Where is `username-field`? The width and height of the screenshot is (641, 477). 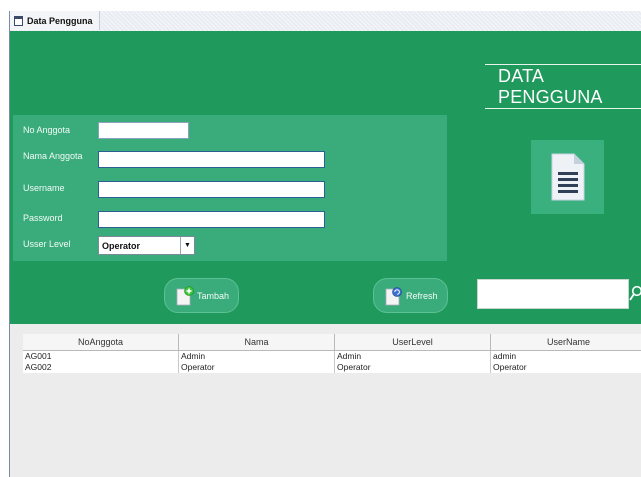
username-field is located at coordinates (211, 189).